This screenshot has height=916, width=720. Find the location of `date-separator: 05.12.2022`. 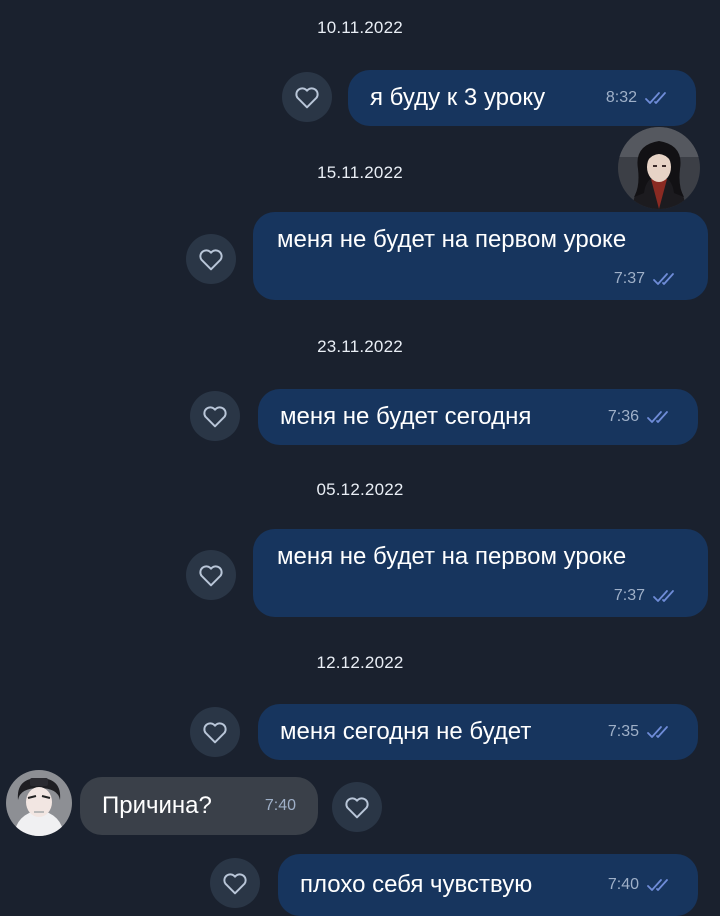

date-separator: 05.12.2022 is located at coordinates (360, 489).